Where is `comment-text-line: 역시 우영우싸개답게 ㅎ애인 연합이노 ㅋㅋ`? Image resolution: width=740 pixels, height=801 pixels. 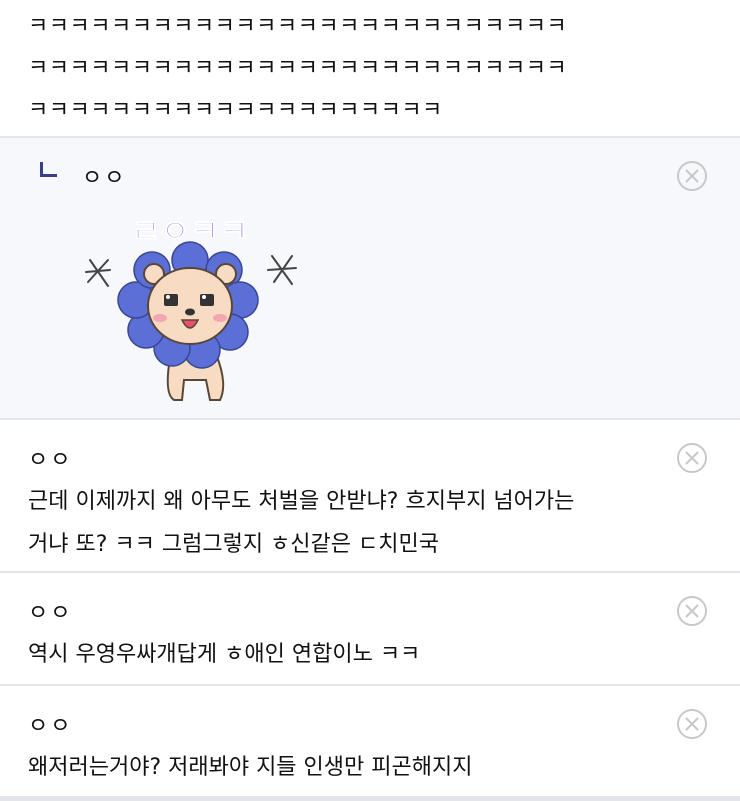 comment-text-line: 역시 우영우싸개답게 ㅎ애인 연합이노 ㅋㅋ is located at coordinates (224, 654).